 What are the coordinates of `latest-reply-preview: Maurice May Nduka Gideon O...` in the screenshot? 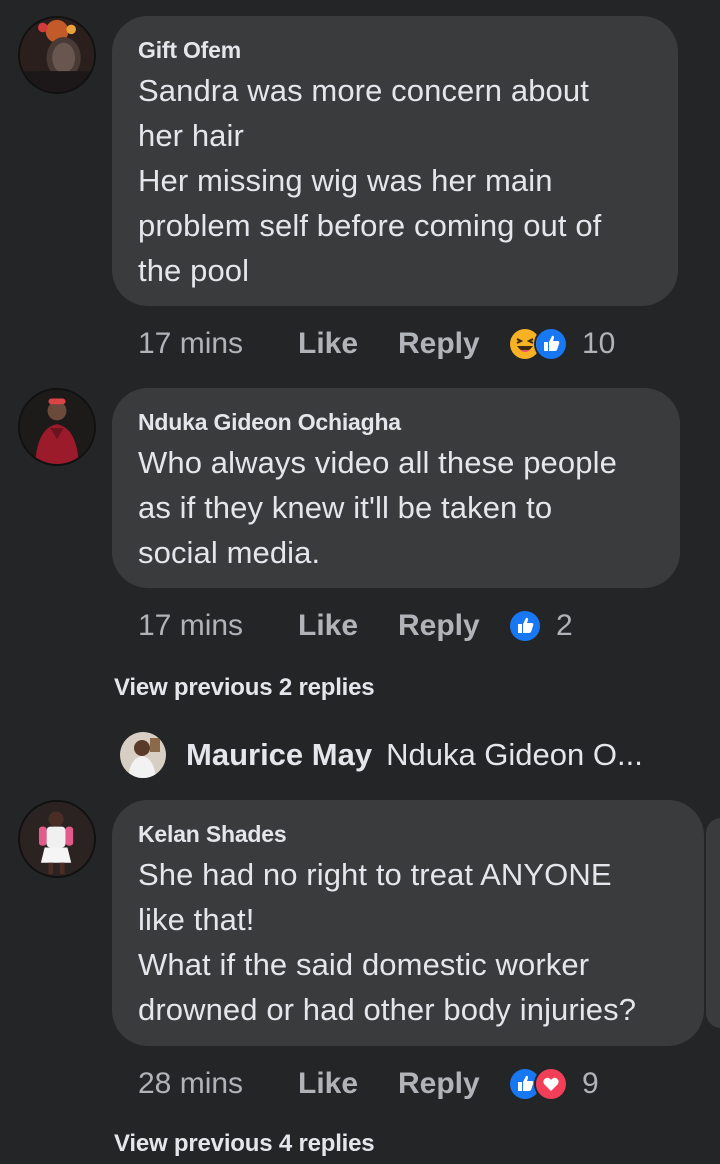 It's located at (381, 755).